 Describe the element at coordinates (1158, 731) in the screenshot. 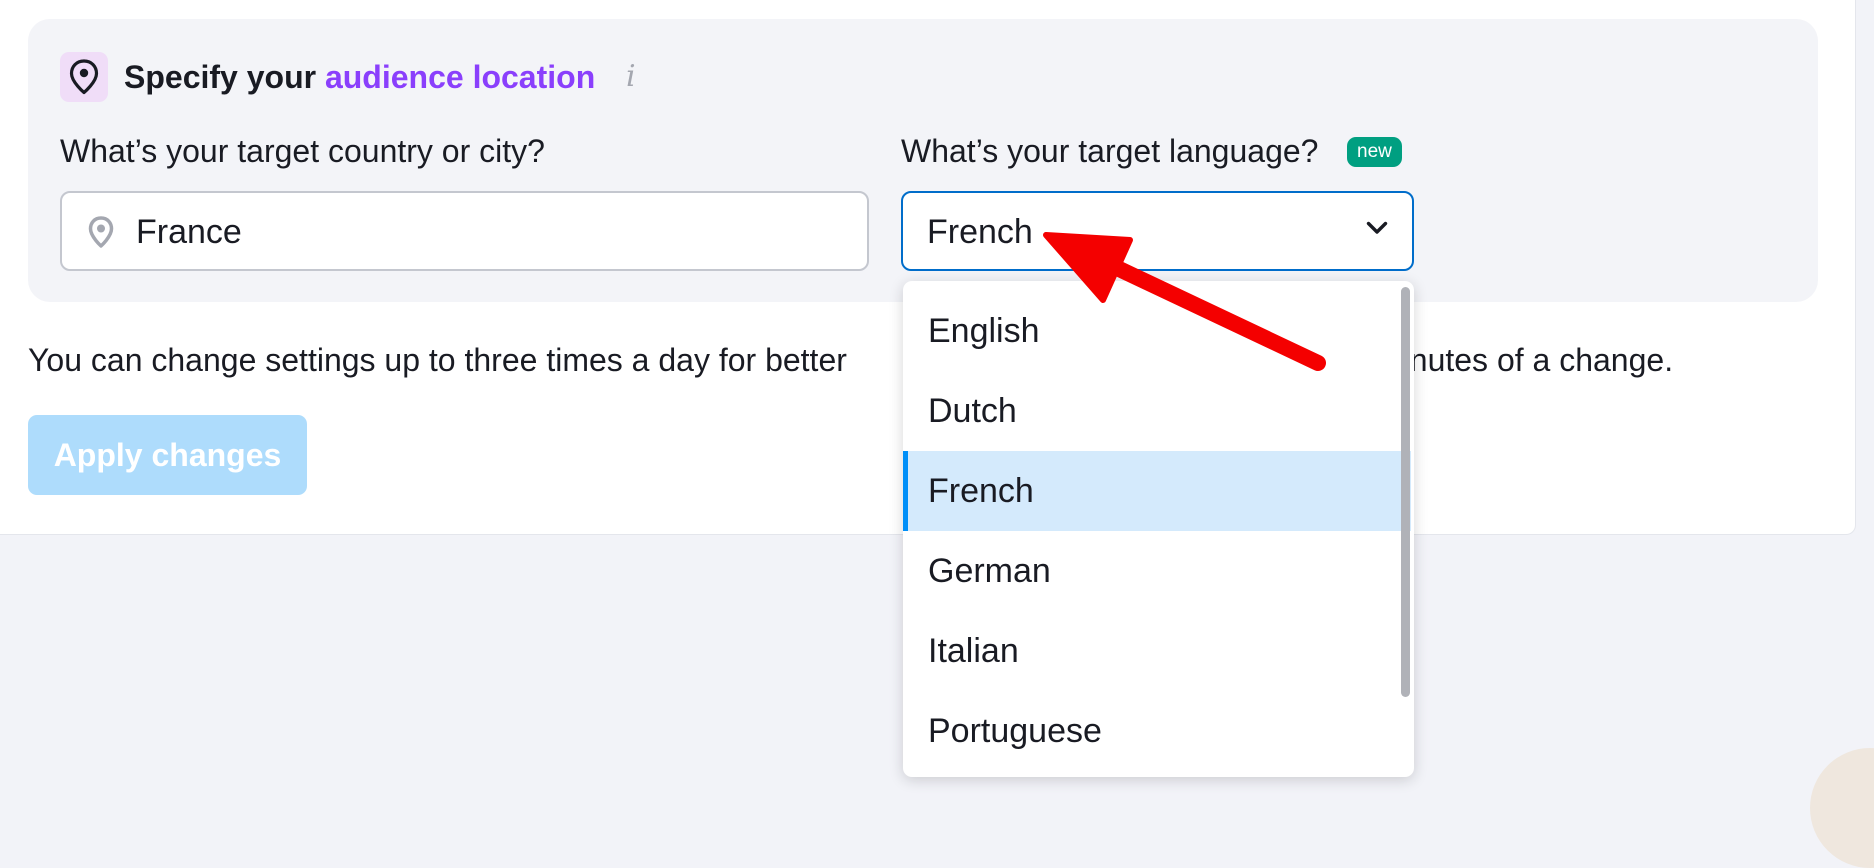

I see `dropdown-option-portuguese: Portuguese` at that location.